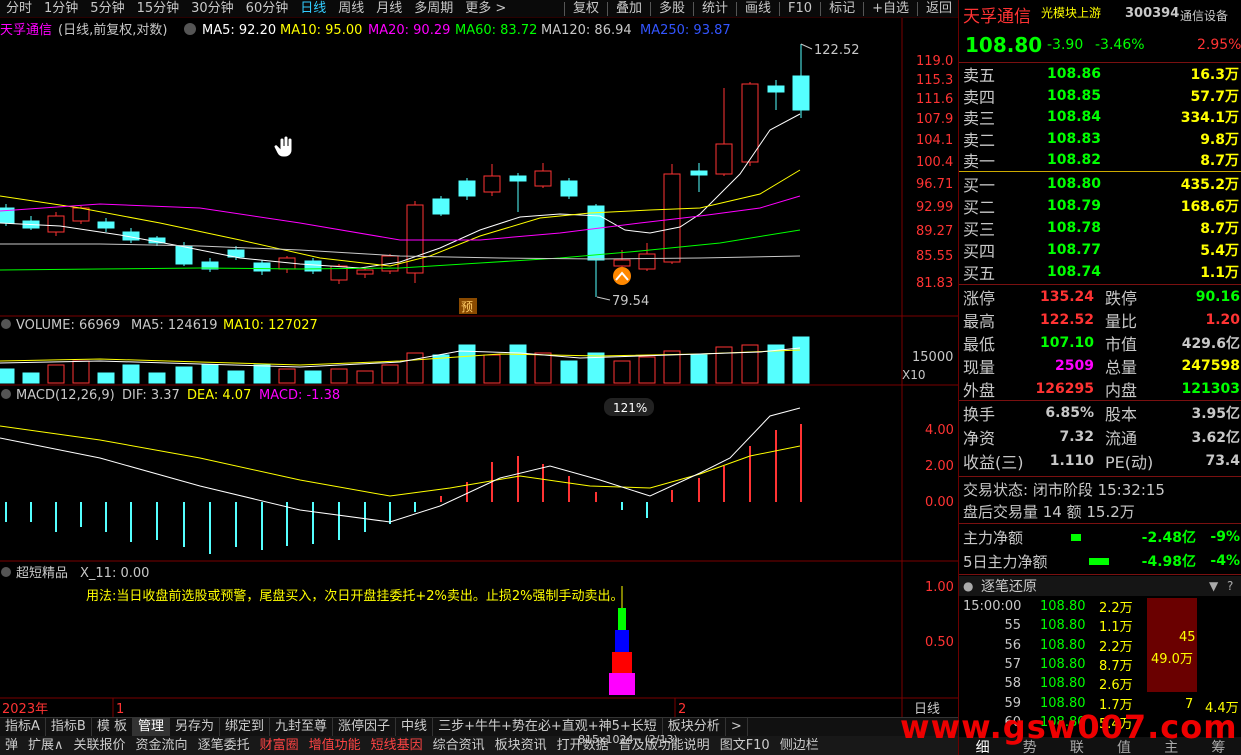  Describe the element at coordinates (69, 727) in the screenshot. I see `indicator-tab-1: 指标B` at that location.